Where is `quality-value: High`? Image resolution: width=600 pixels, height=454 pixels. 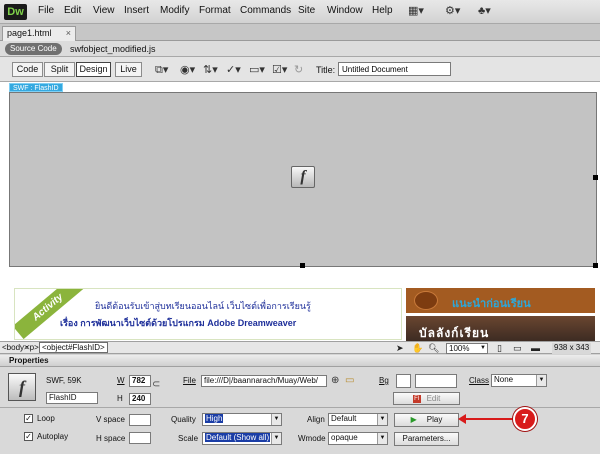
quality-value: High is located at coordinates (214, 418).